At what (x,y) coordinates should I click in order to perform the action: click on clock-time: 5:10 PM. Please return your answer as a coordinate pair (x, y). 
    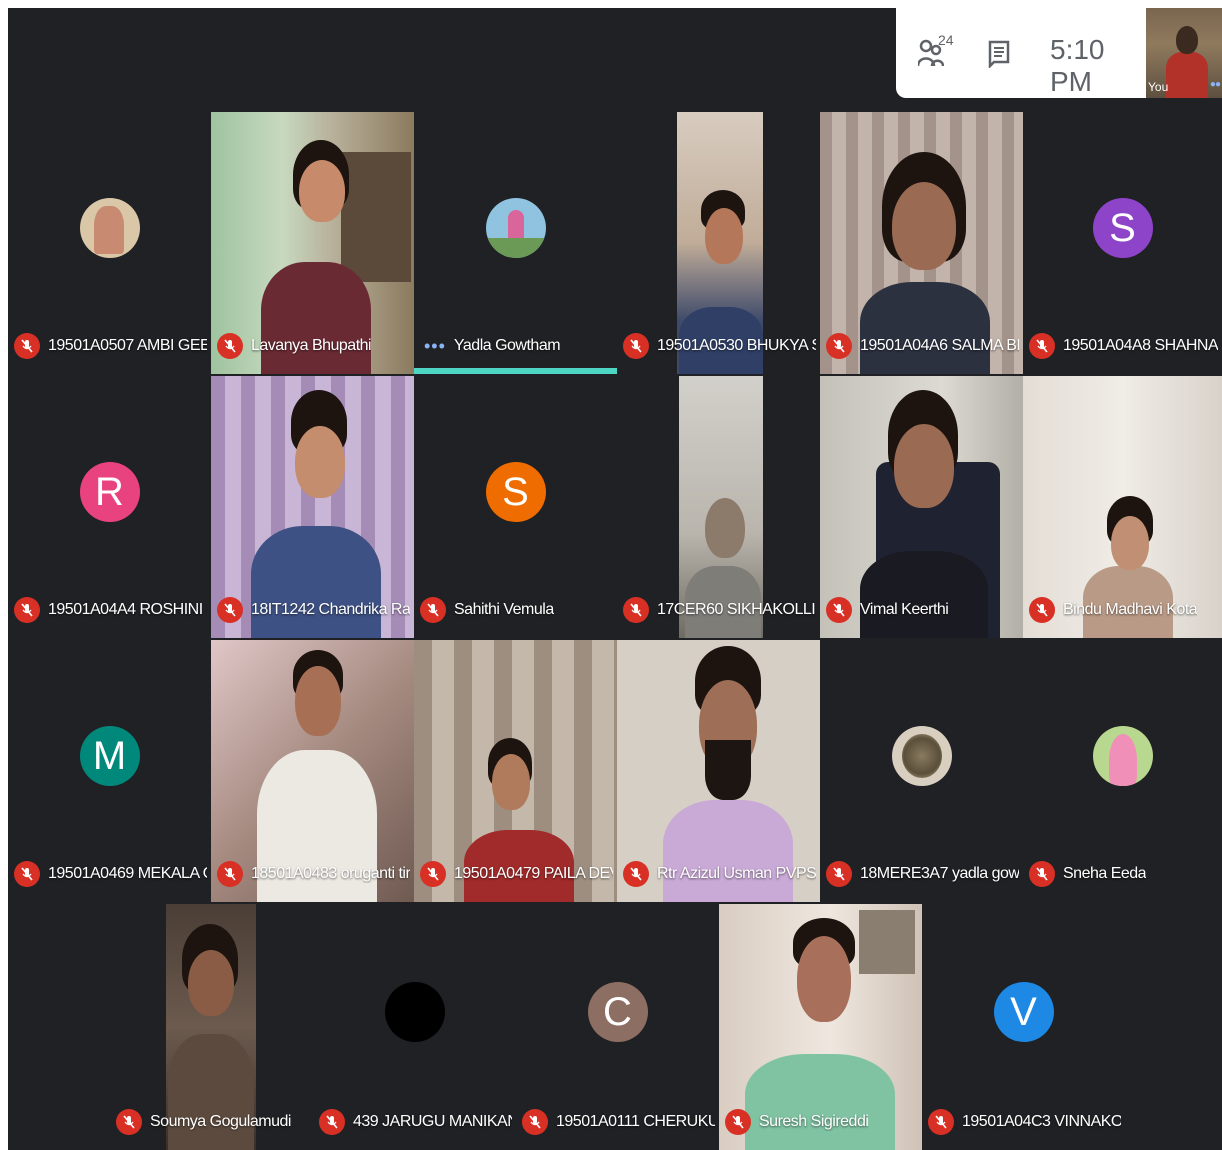
    Looking at the image, I should click on (1077, 65).